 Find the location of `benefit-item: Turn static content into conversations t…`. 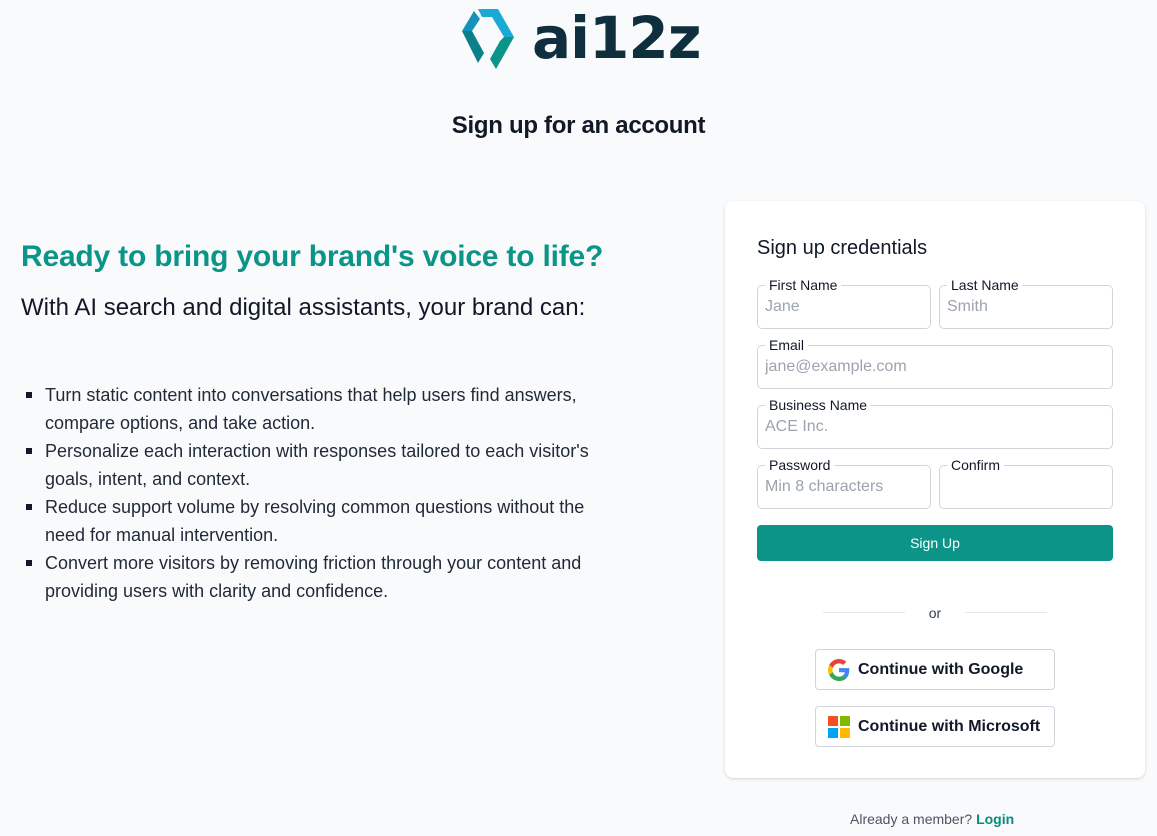

benefit-item: Turn static content into conversations t… is located at coordinates (315, 409).